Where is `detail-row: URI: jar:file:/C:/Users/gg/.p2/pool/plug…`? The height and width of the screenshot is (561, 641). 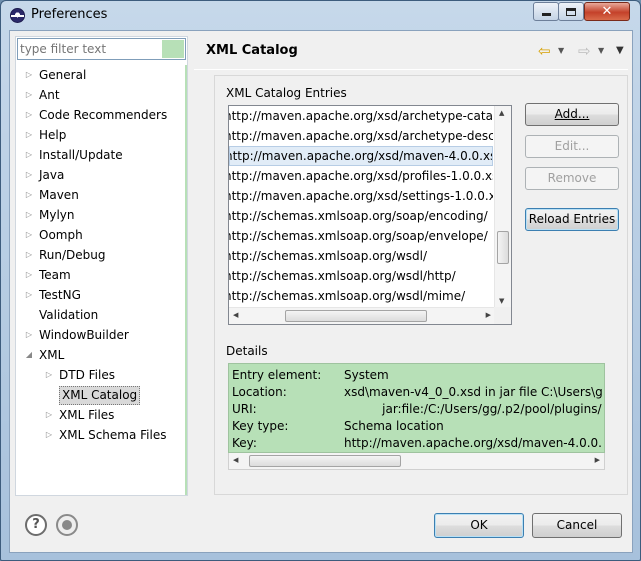 detail-row: URI: jar:file:/C:/Users/gg/.p2/pool/plug… is located at coordinates (417, 409).